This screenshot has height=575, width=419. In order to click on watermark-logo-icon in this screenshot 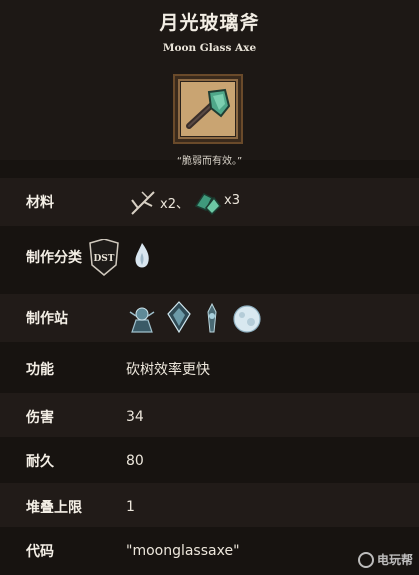, I will do `click(365, 559)`.